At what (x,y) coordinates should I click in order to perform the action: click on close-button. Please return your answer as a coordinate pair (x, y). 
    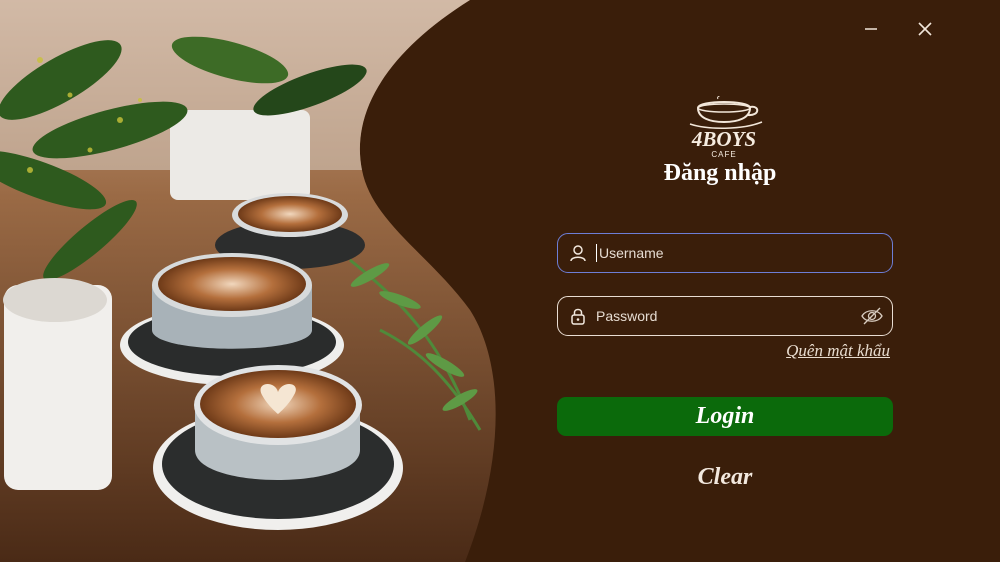
    Looking at the image, I should click on (925, 29).